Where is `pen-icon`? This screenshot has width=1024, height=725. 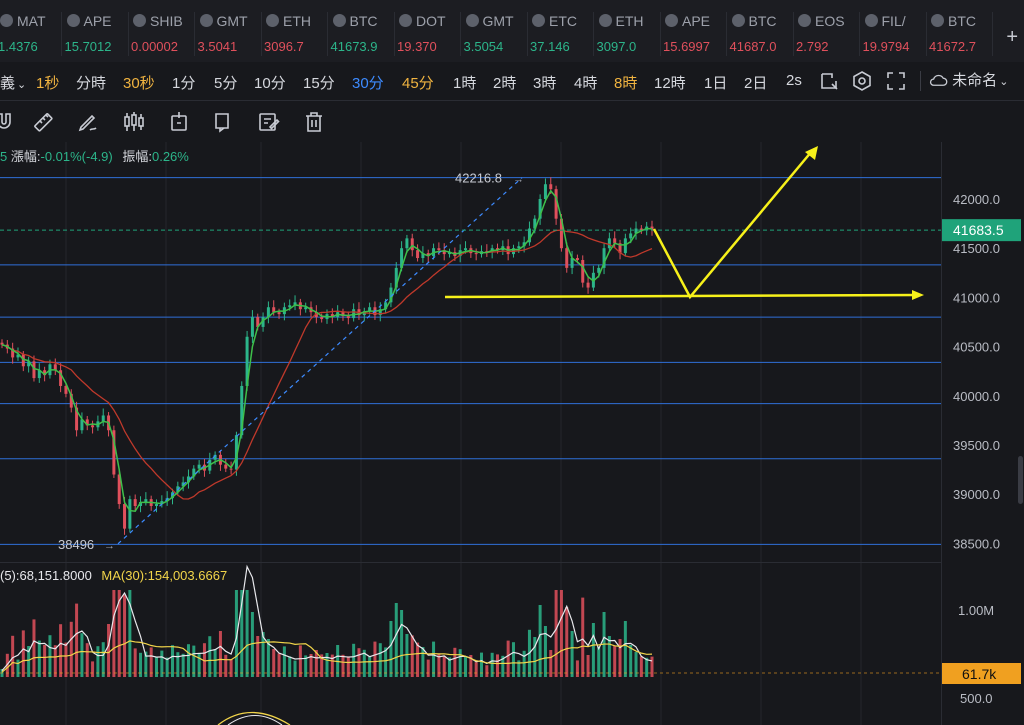 pen-icon is located at coordinates (88, 122).